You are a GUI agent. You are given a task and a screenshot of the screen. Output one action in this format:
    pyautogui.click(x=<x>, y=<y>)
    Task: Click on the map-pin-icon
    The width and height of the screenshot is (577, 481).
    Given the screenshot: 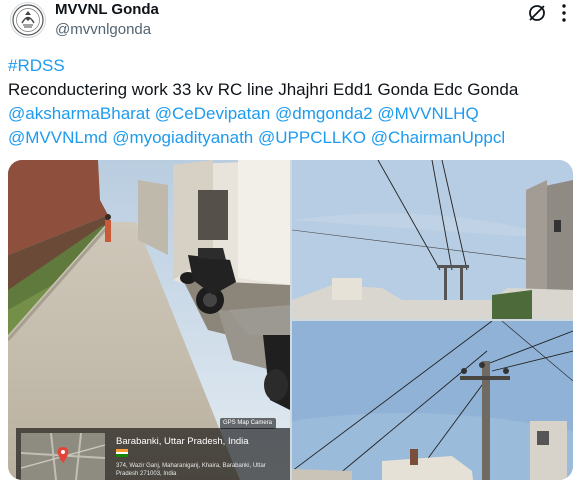 What is the action you would take?
    pyautogui.click(x=63, y=456)
    